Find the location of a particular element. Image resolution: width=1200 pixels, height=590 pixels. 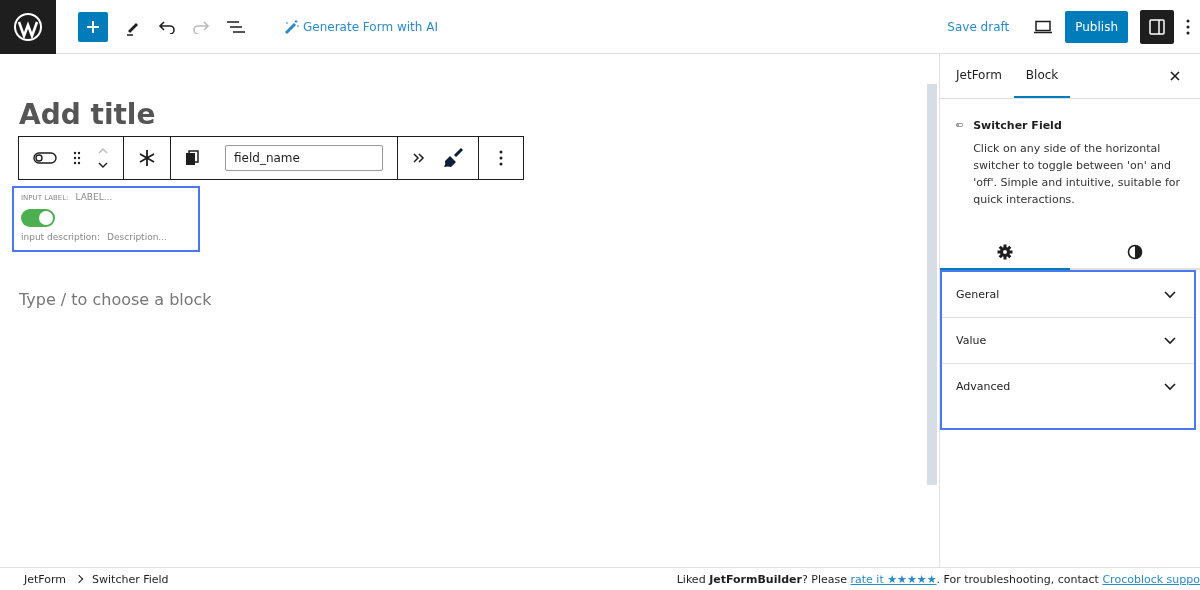

description-caption: input description: is located at coordinates (61, 237).